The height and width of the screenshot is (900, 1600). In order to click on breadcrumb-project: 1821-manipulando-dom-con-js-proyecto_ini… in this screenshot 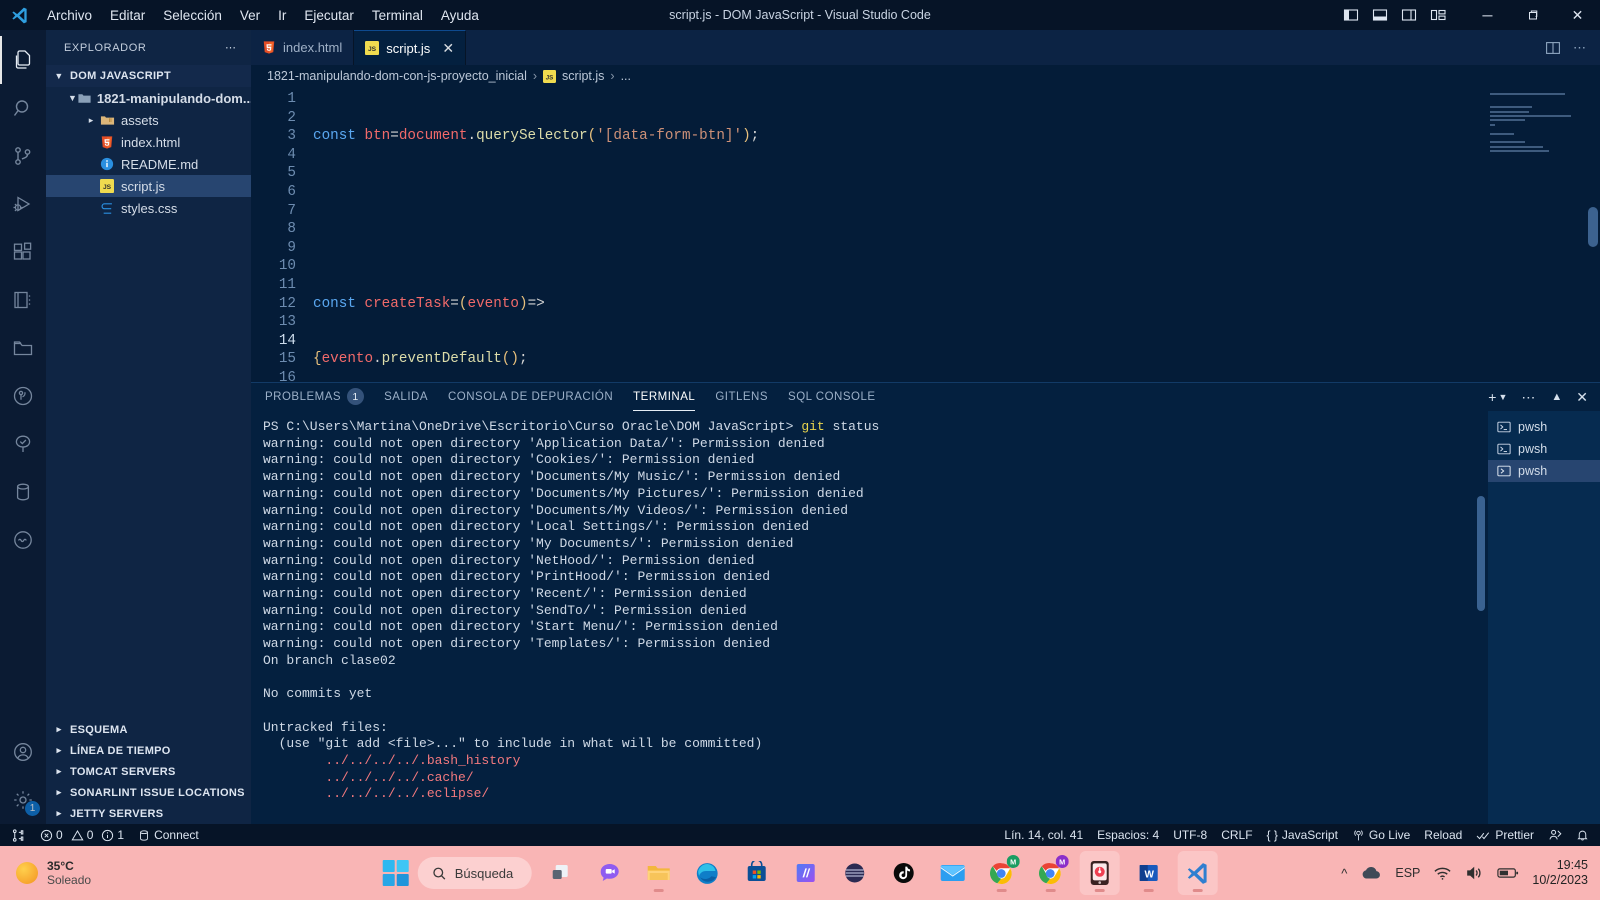, I will do `click(397, 76)`.